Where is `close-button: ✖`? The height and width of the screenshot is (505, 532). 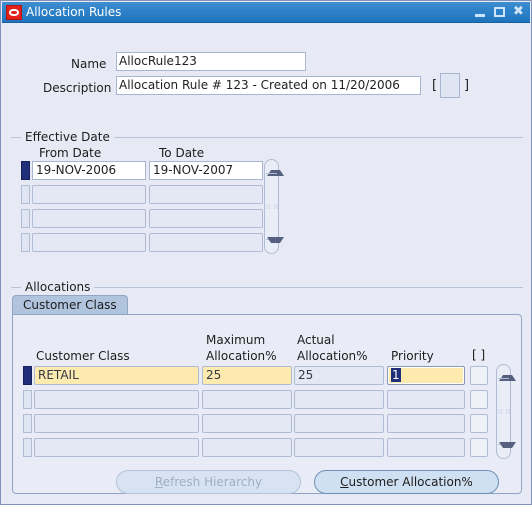 close-button: ✖ is located at coordinates (518, 12).